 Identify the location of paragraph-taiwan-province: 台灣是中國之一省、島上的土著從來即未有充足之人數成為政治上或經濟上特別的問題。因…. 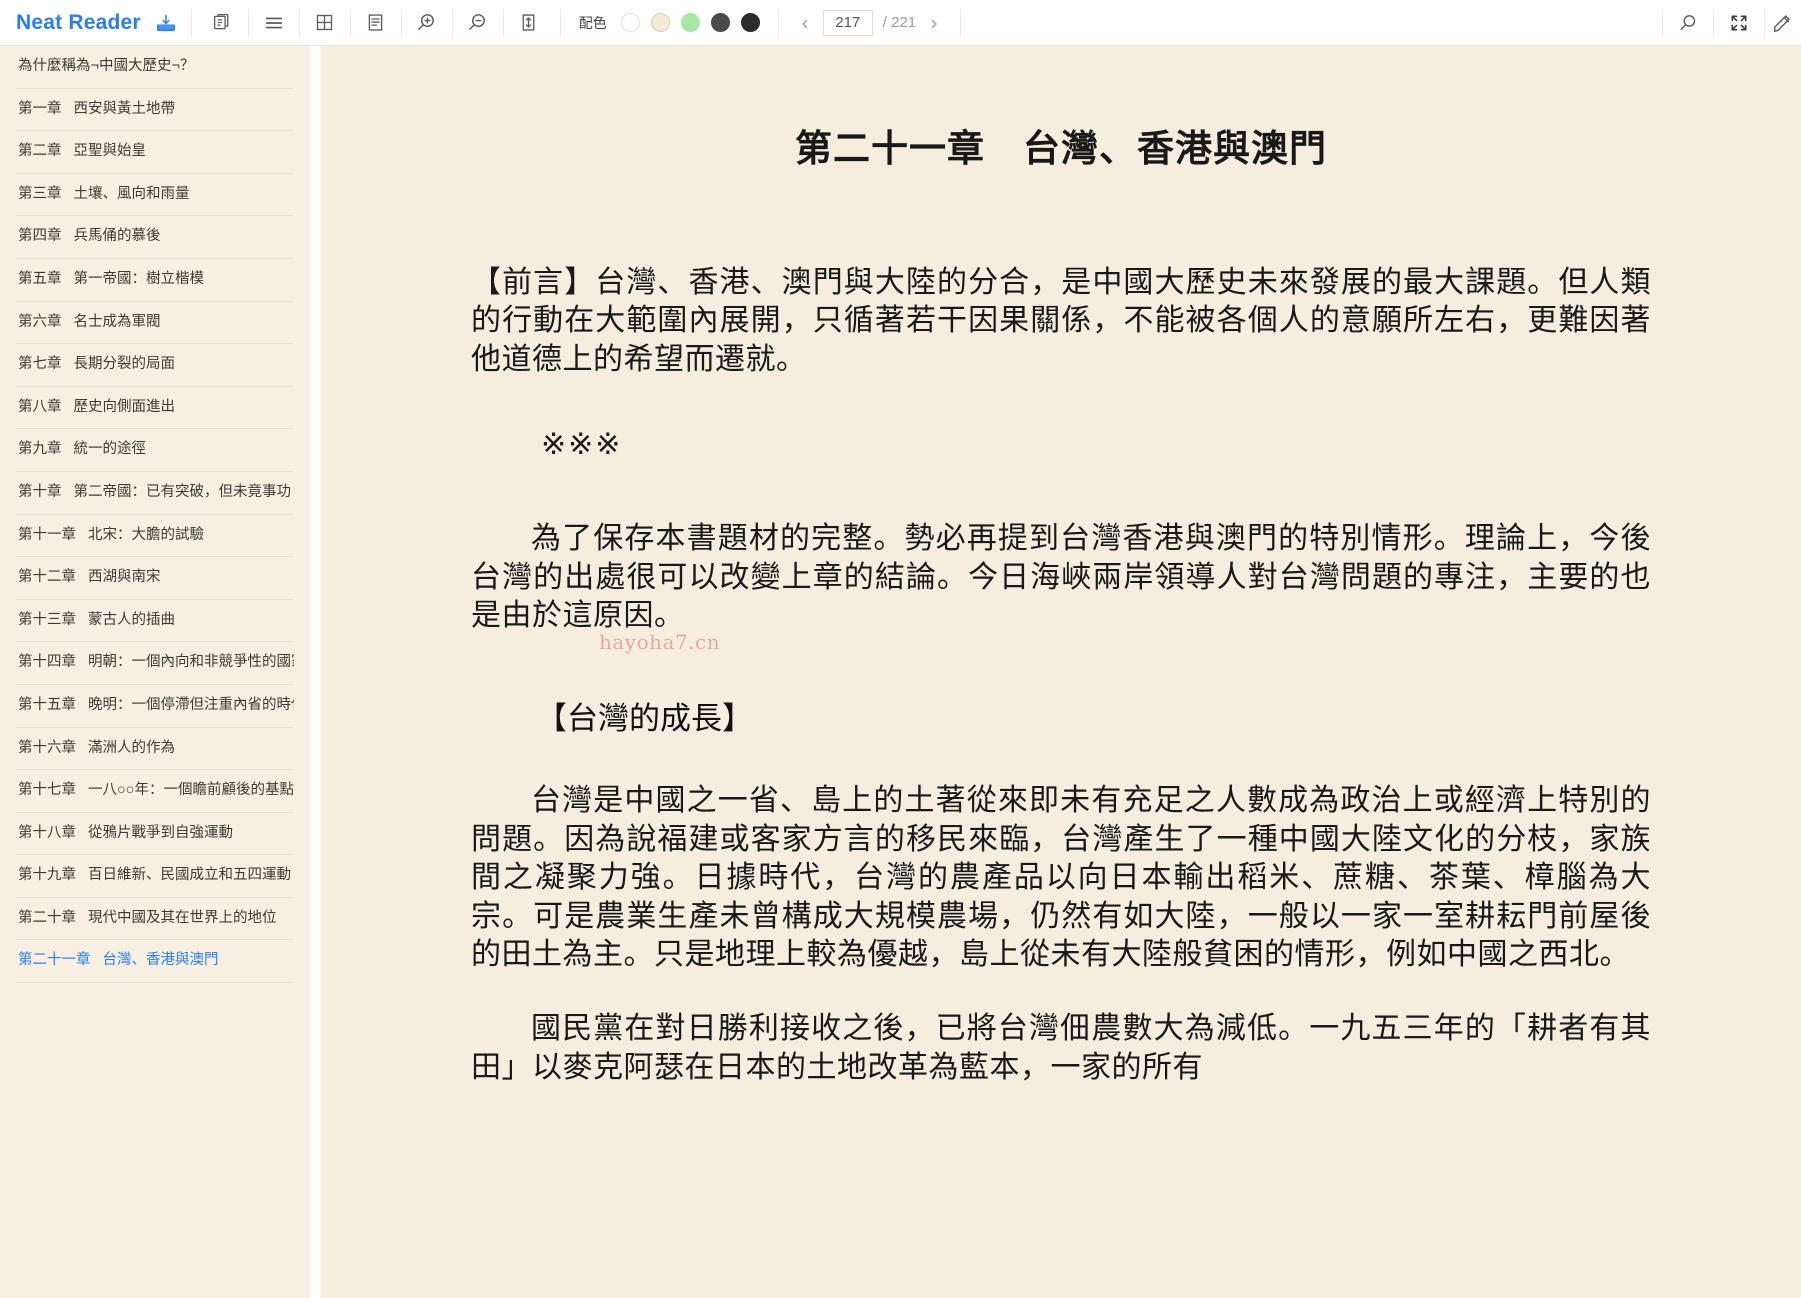
(1061, 877).